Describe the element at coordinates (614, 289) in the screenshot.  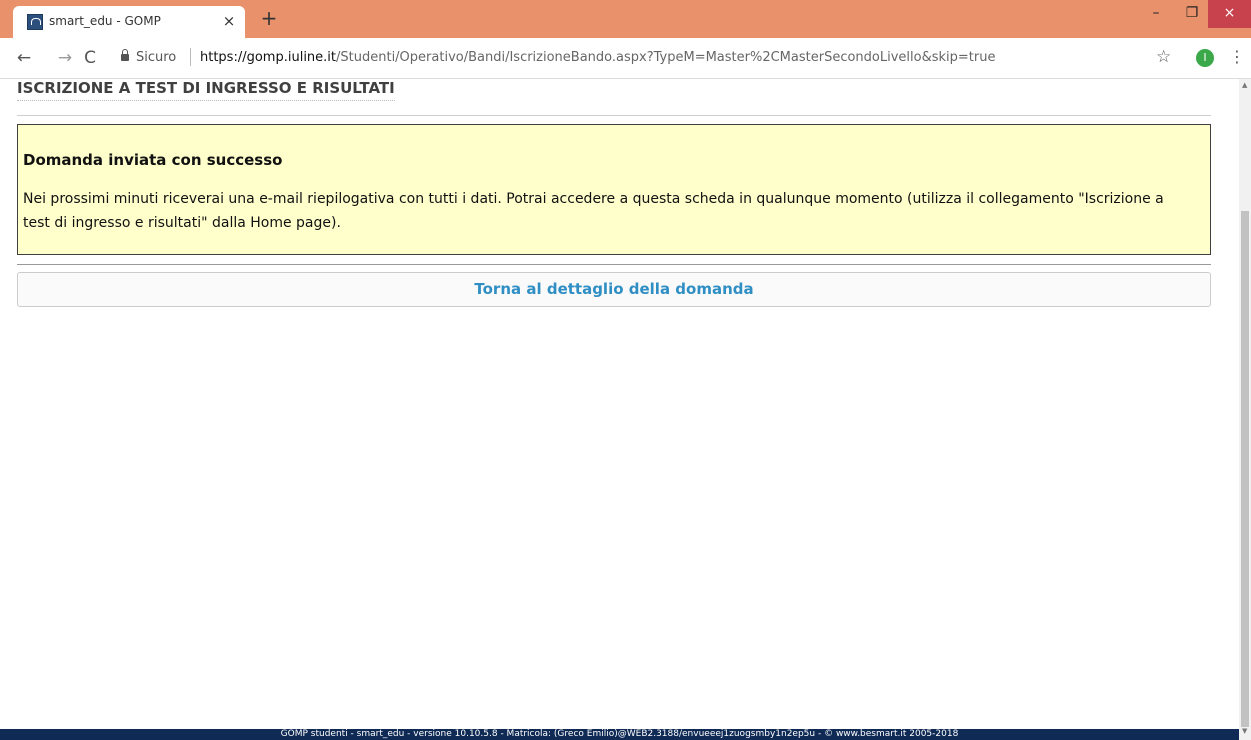
I see `back-to-application-detail-button: Torna al dettaglio della domanda` at that location.